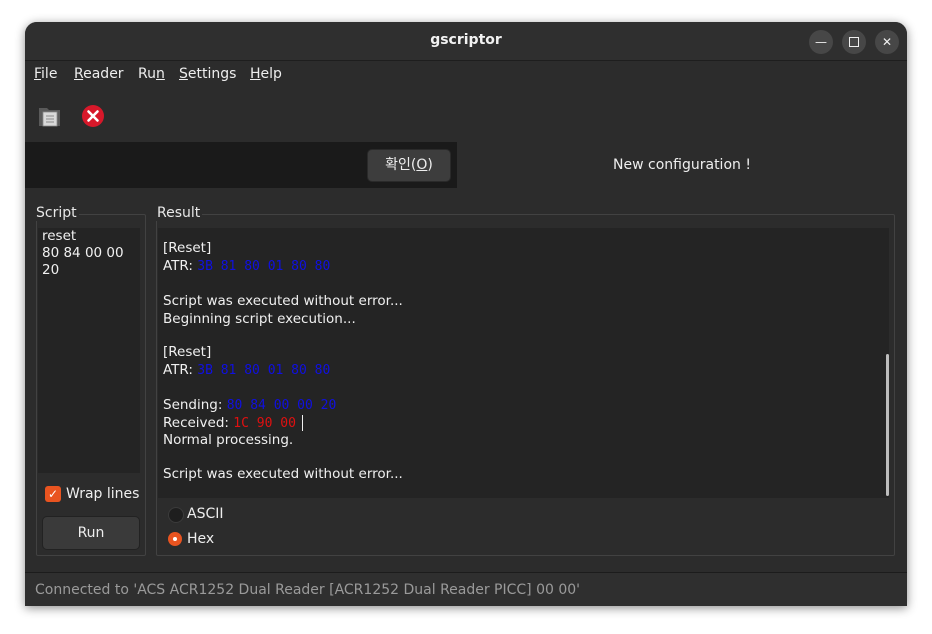 This screenshot has height=634, width=932. I want to click on close-icon: ✕, so click(887, 42).